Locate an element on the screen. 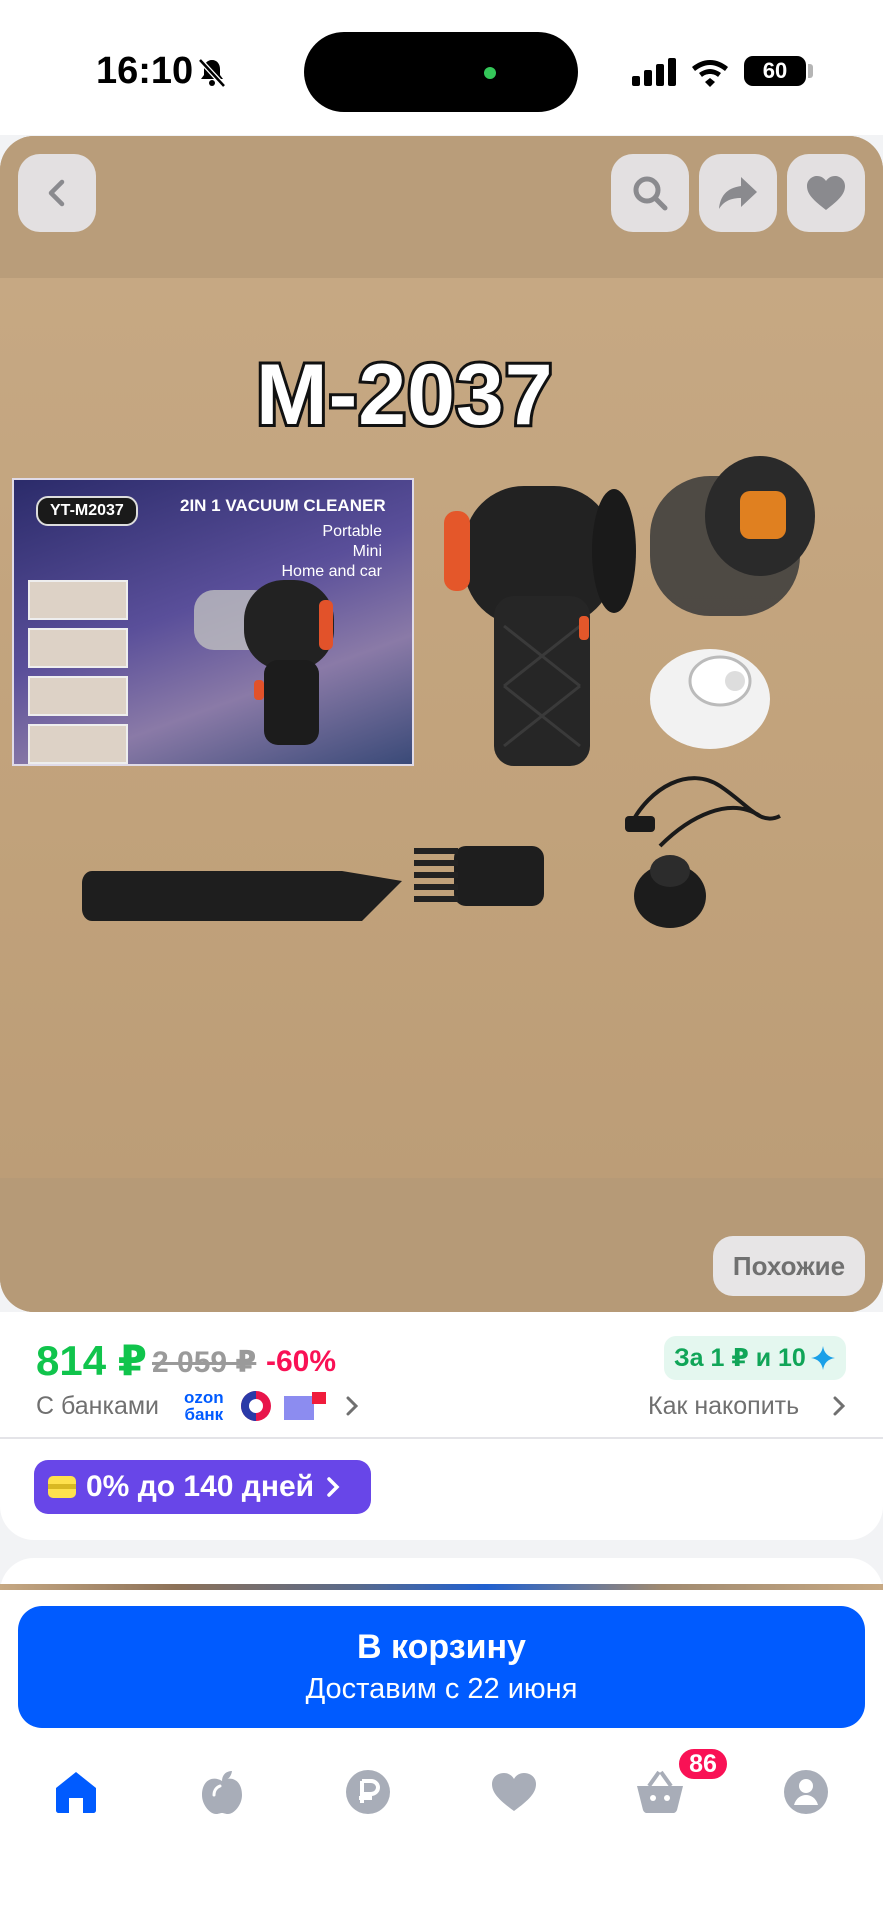 Image resolution: width=883 pixels, height=1920 pixels. home-icon is located at coordinates (76, 1792).